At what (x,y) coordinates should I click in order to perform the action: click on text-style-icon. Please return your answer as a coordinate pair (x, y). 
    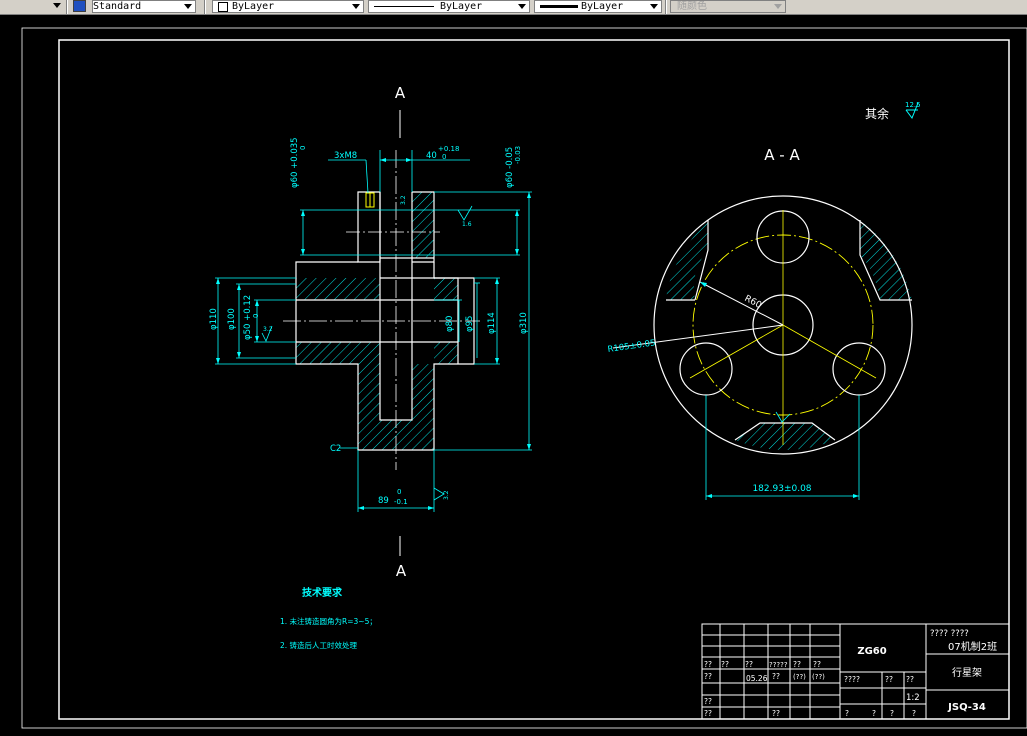
    Looking at the image, I should click on (79, 6).